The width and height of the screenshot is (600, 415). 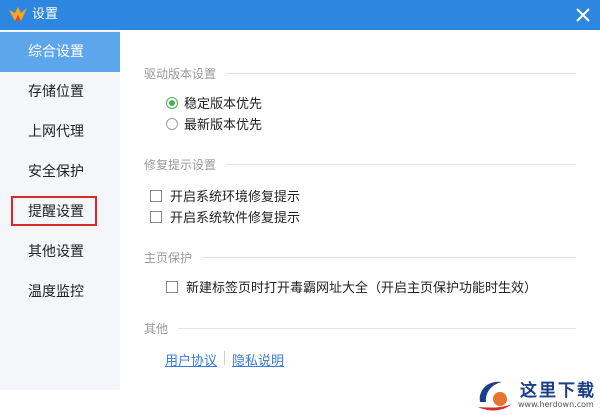 I want to click on section-title-other: 其他, so click(x=360, y=328).